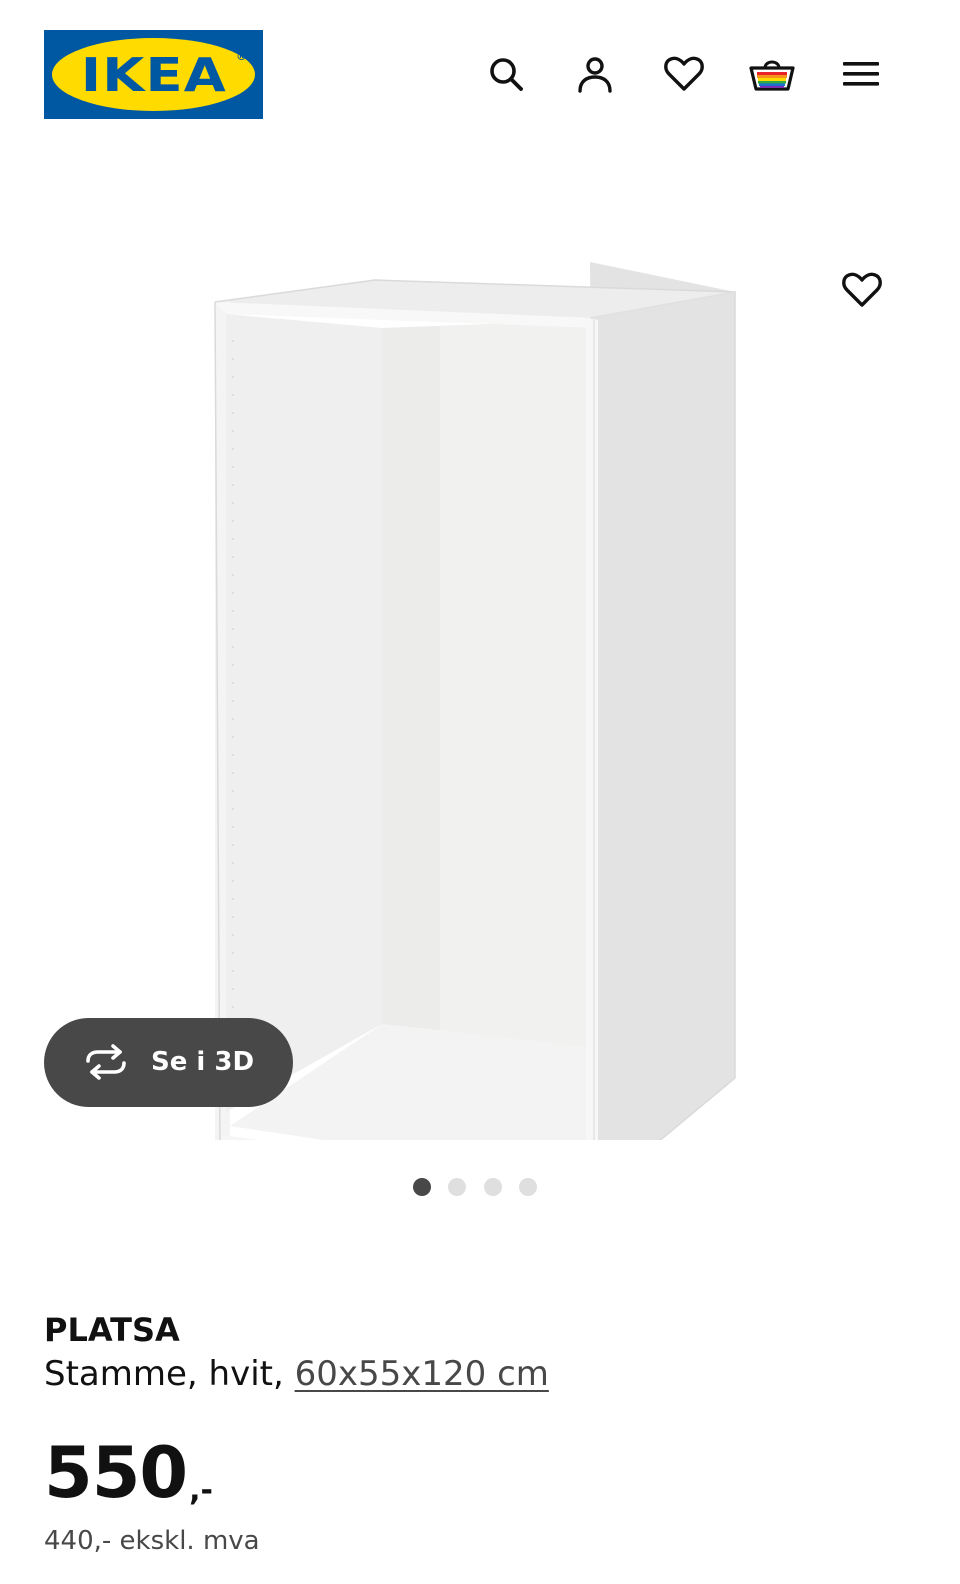  I want to click on rotate-3d-icon, so click(106, 1064).